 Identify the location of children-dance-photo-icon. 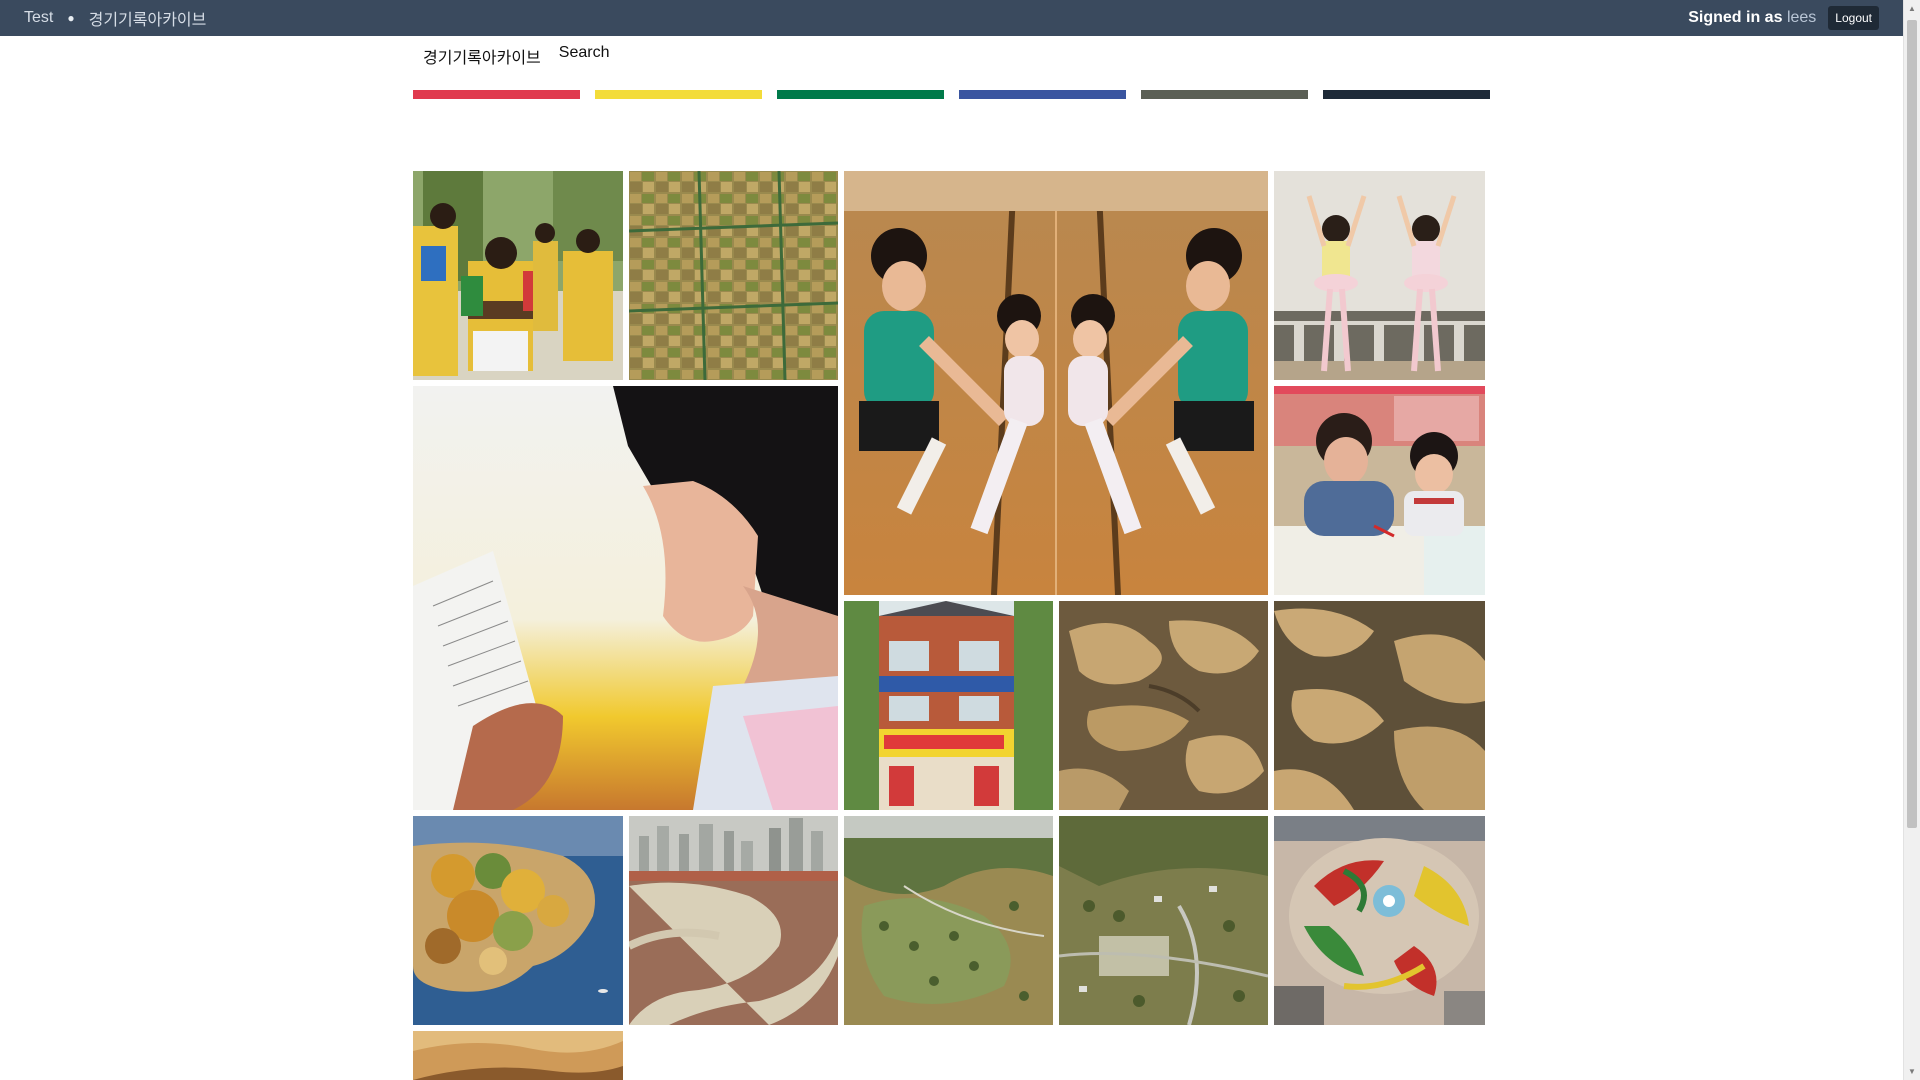
(518, 275).